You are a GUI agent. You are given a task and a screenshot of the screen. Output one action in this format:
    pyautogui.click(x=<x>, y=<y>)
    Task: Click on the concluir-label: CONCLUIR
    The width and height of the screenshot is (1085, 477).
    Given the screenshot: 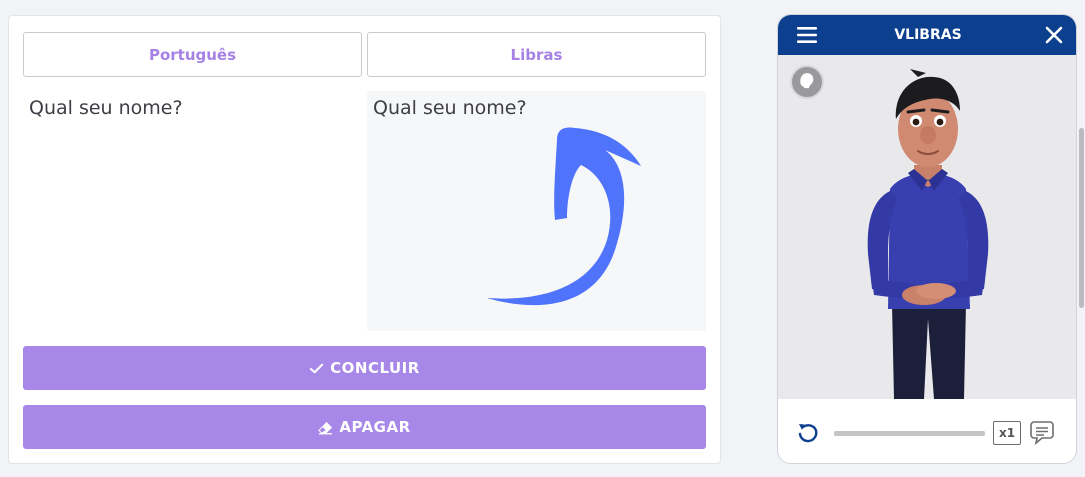 What is the action you would take?
    pyautogui.click(x=375, y=368)
    